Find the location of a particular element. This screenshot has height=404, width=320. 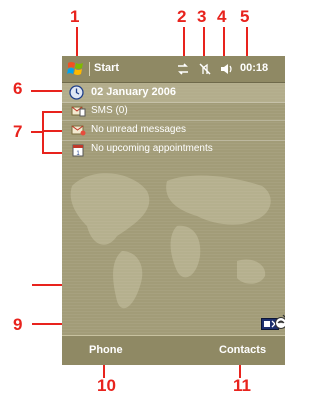

start-label: Start is located at coordinates (106, 68).